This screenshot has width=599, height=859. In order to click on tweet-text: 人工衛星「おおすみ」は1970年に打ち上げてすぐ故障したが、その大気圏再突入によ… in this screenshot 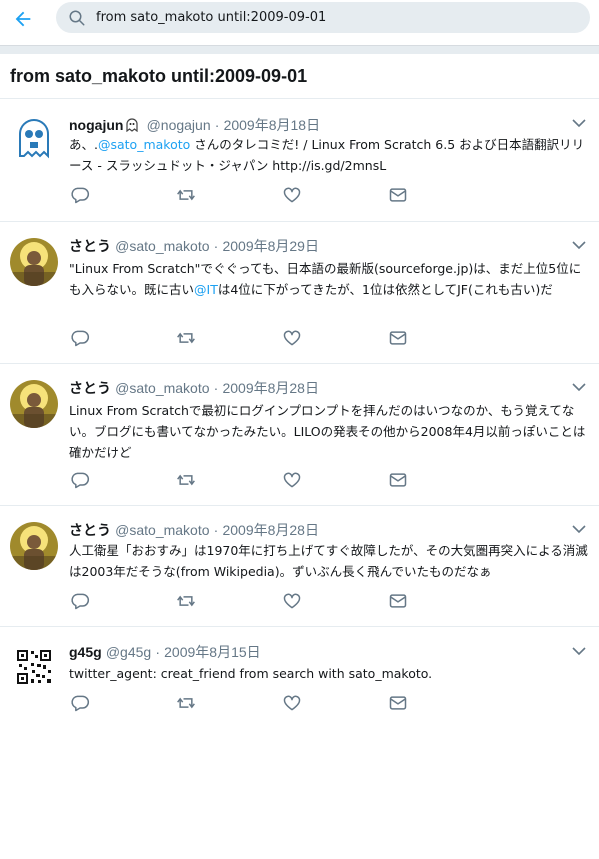, I will do `click(328, 561)`.